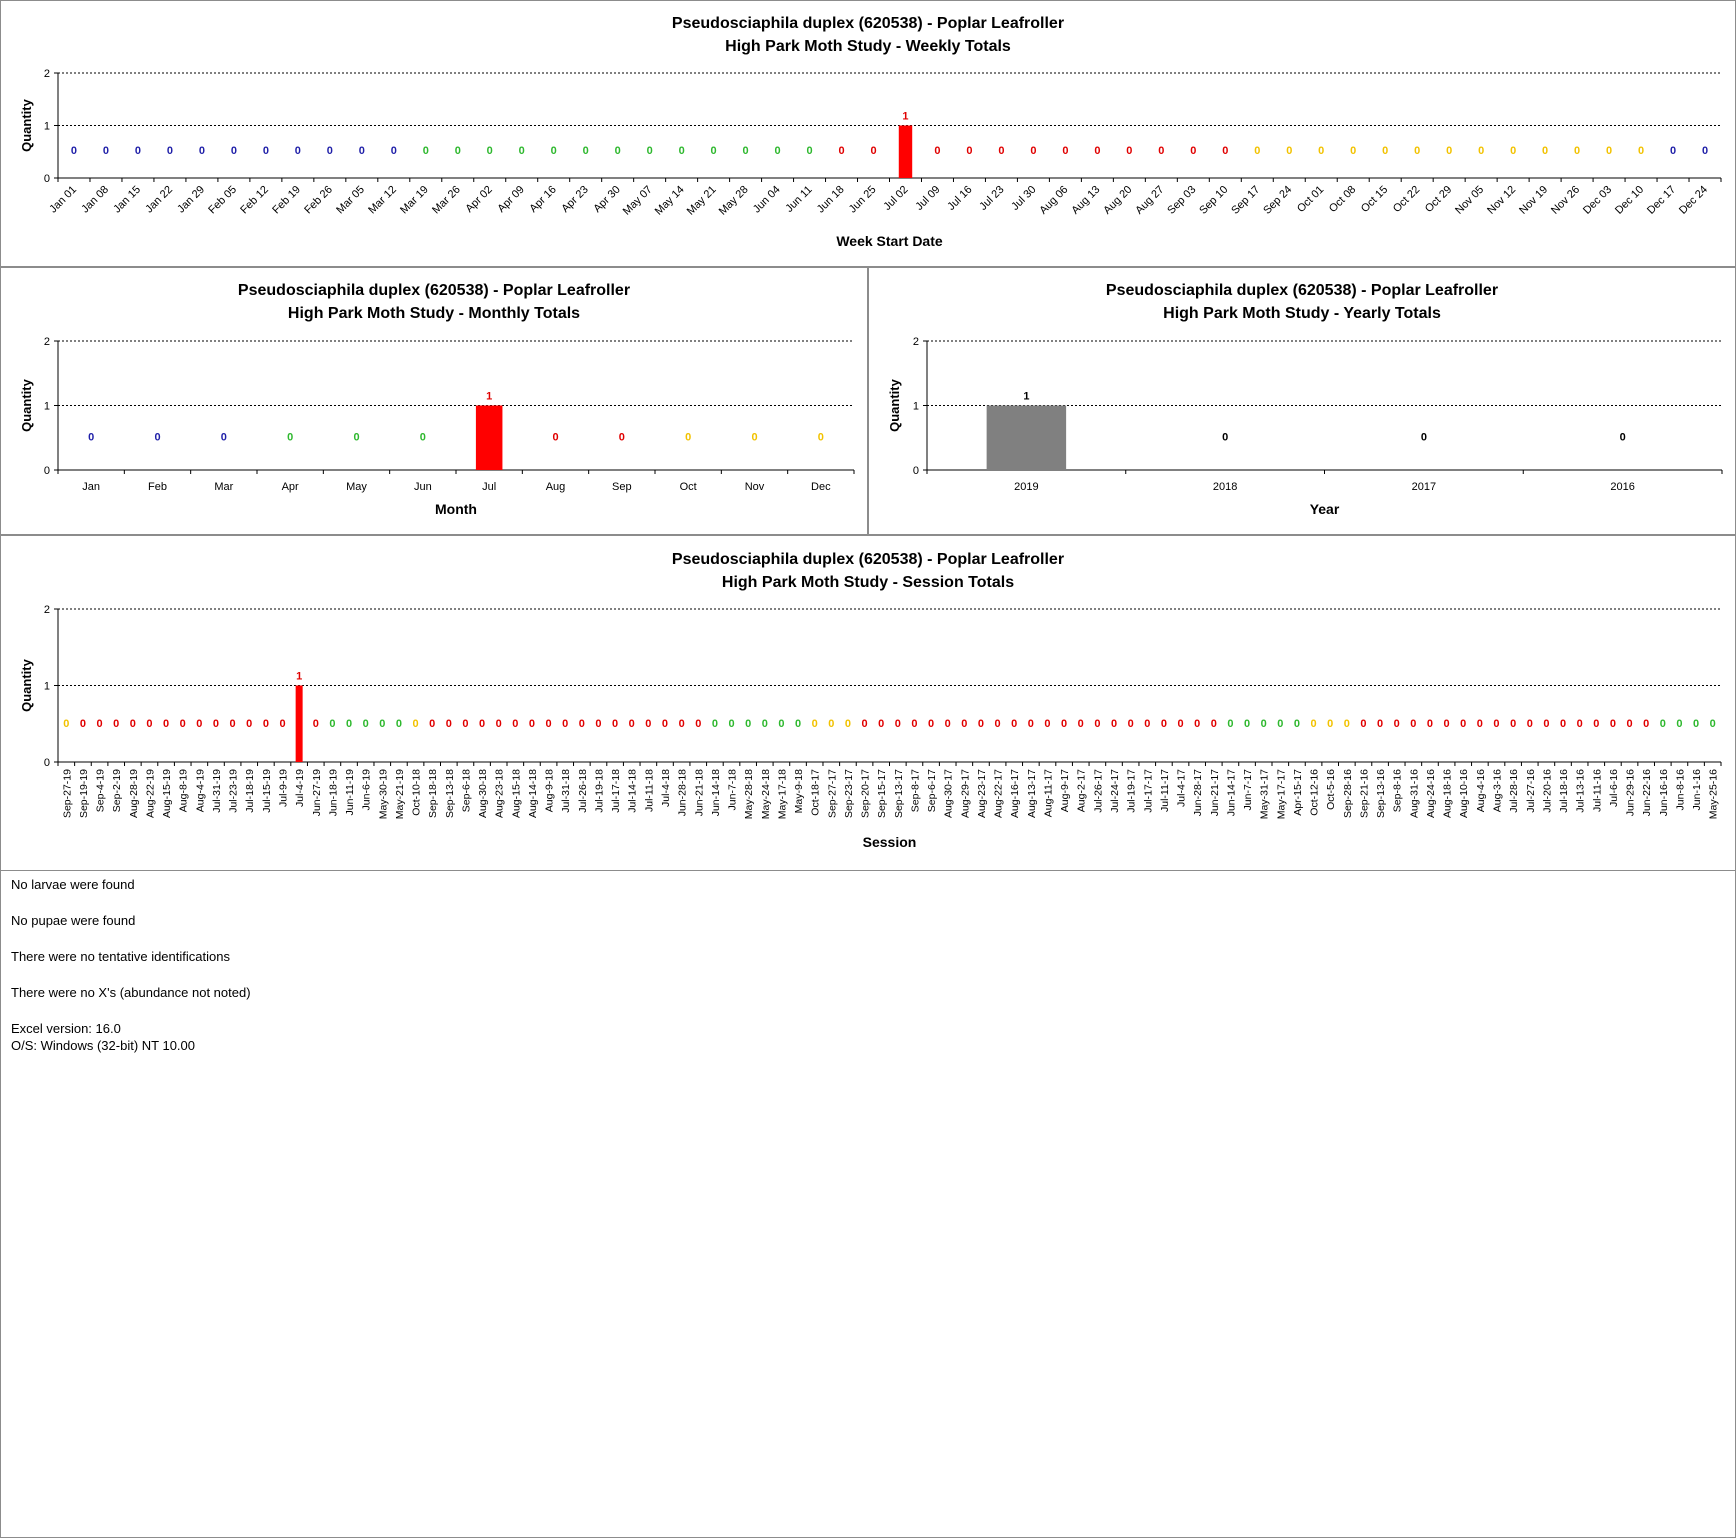 The width and height of the screenshot is (1736, 1538). I want to click on x-tick-label: Apr-15-17, so click(1298, 792).